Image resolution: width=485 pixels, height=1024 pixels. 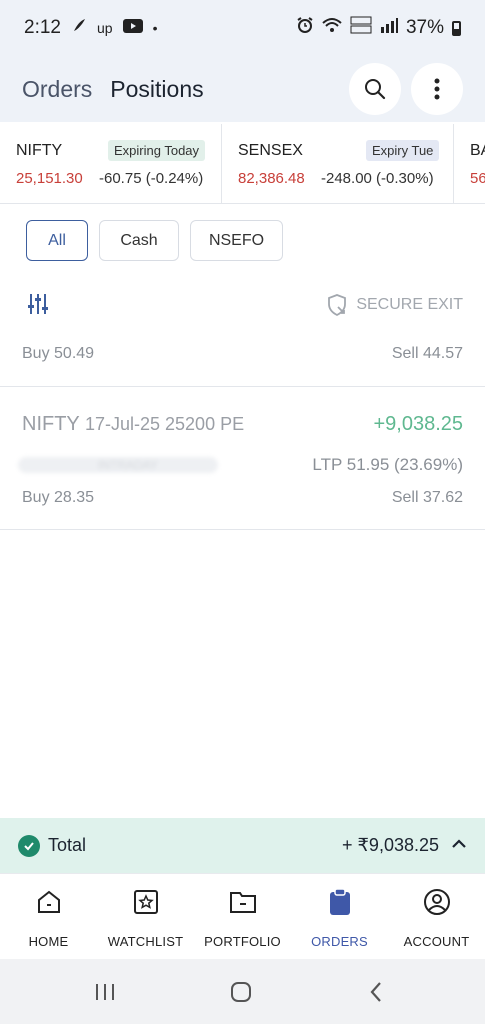 What do you see at coordinates (436, 941) in the screenshot?
I see `nav-label: ACCOUNT` at bounding box center [436, 941].